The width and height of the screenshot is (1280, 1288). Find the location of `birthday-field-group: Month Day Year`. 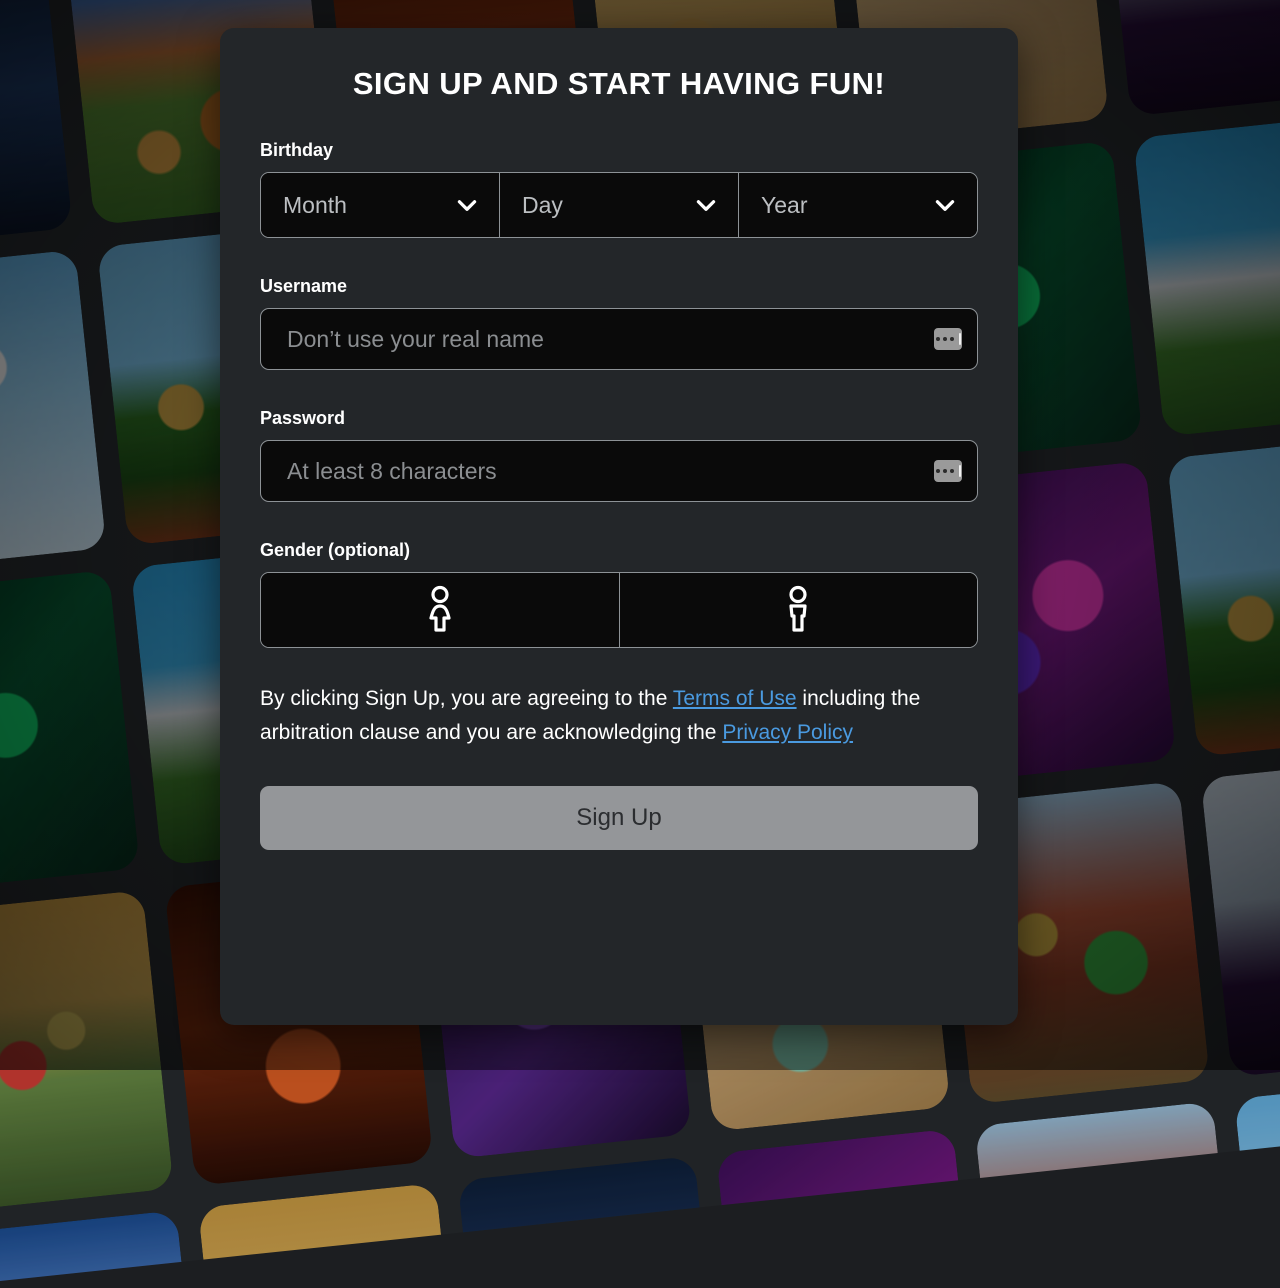

birthday-field-group: Month Day Year is located at coordinates (619, 205).